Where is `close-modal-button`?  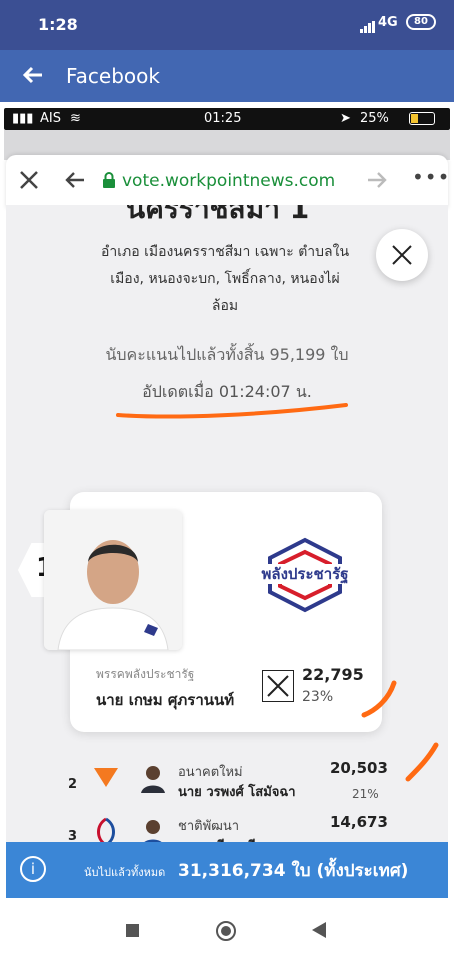
close-modal-button is located at coordinates (402, 255).